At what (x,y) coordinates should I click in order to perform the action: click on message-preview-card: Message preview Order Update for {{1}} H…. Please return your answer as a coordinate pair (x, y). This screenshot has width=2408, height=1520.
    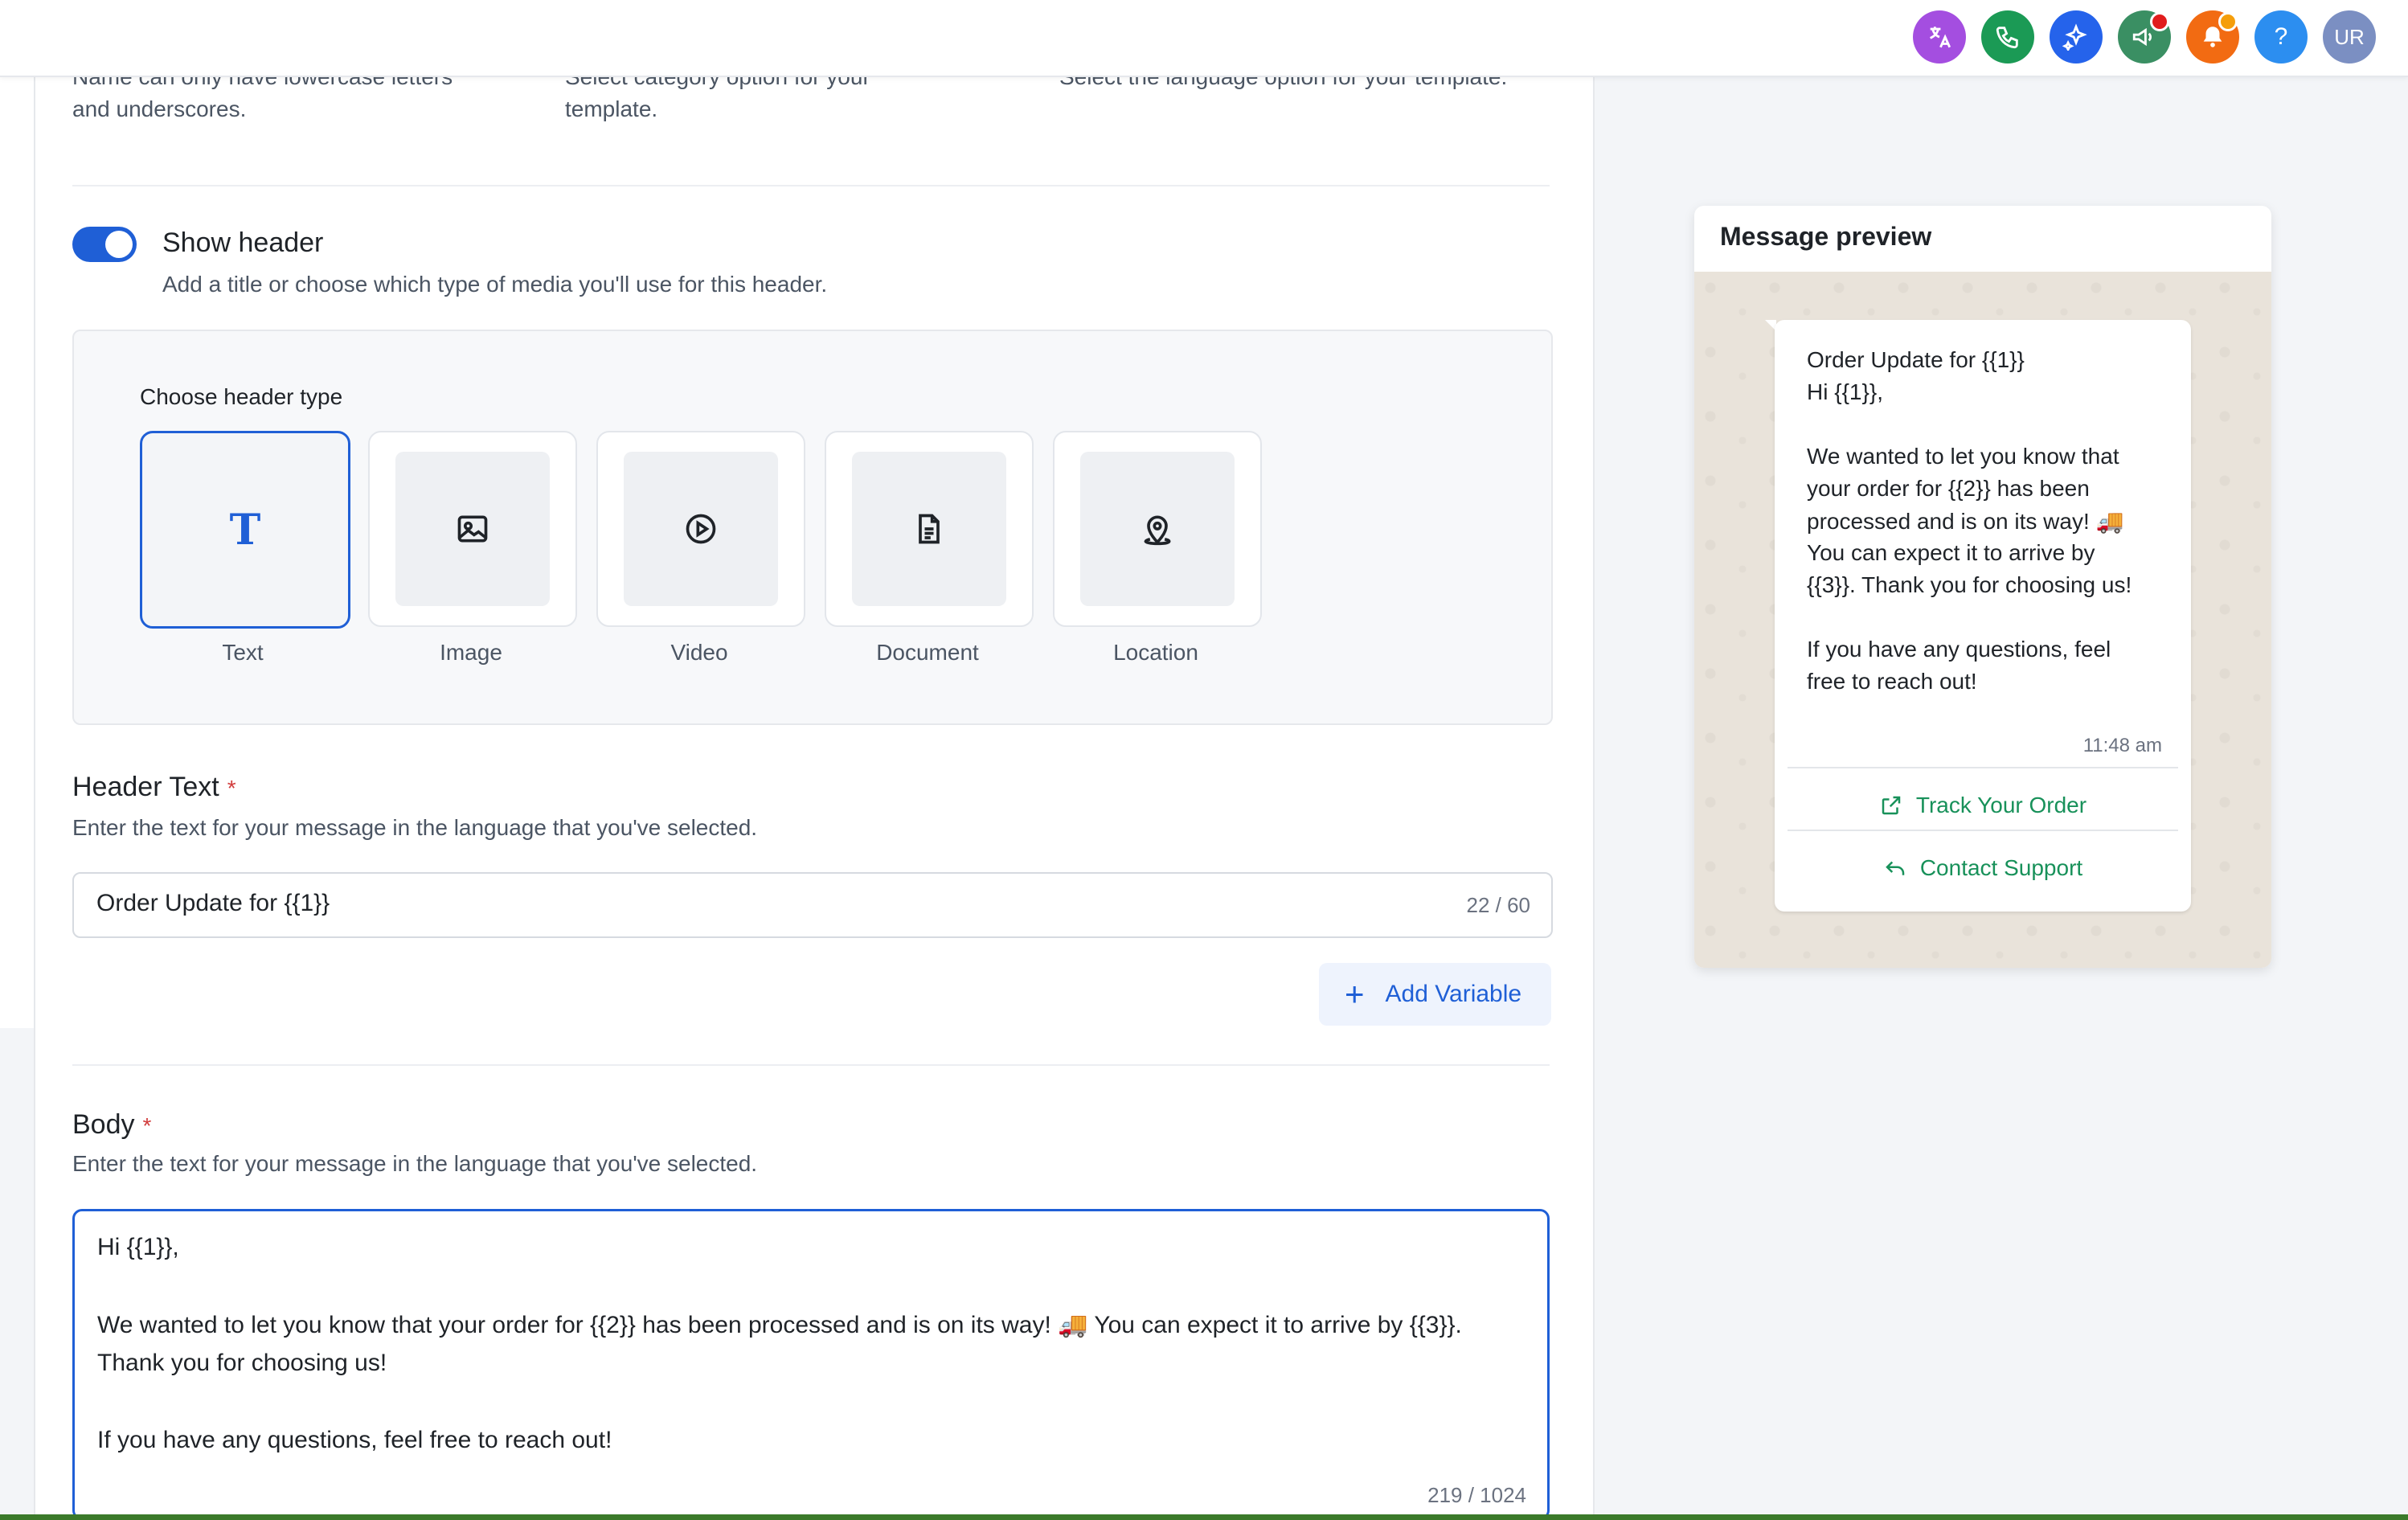
    Looking at the image, I should click on (1982, 587).